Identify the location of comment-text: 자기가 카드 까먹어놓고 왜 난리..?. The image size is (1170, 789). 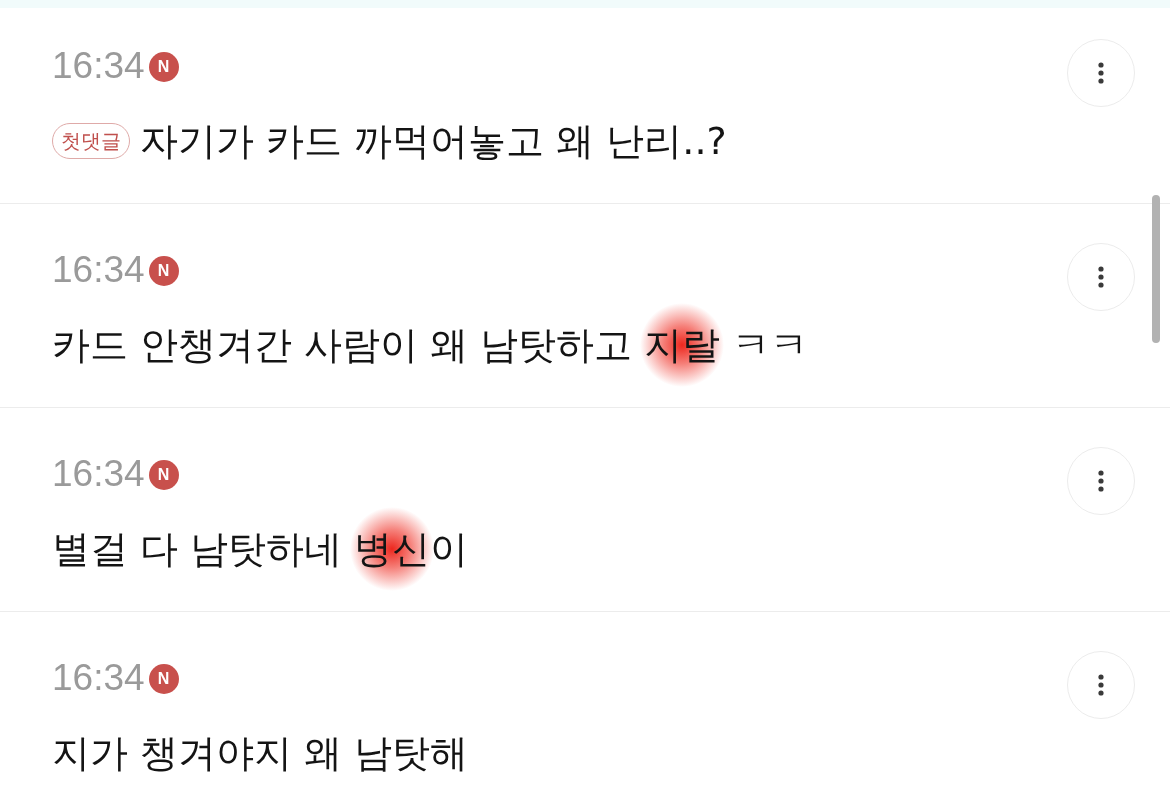
(433, 141).